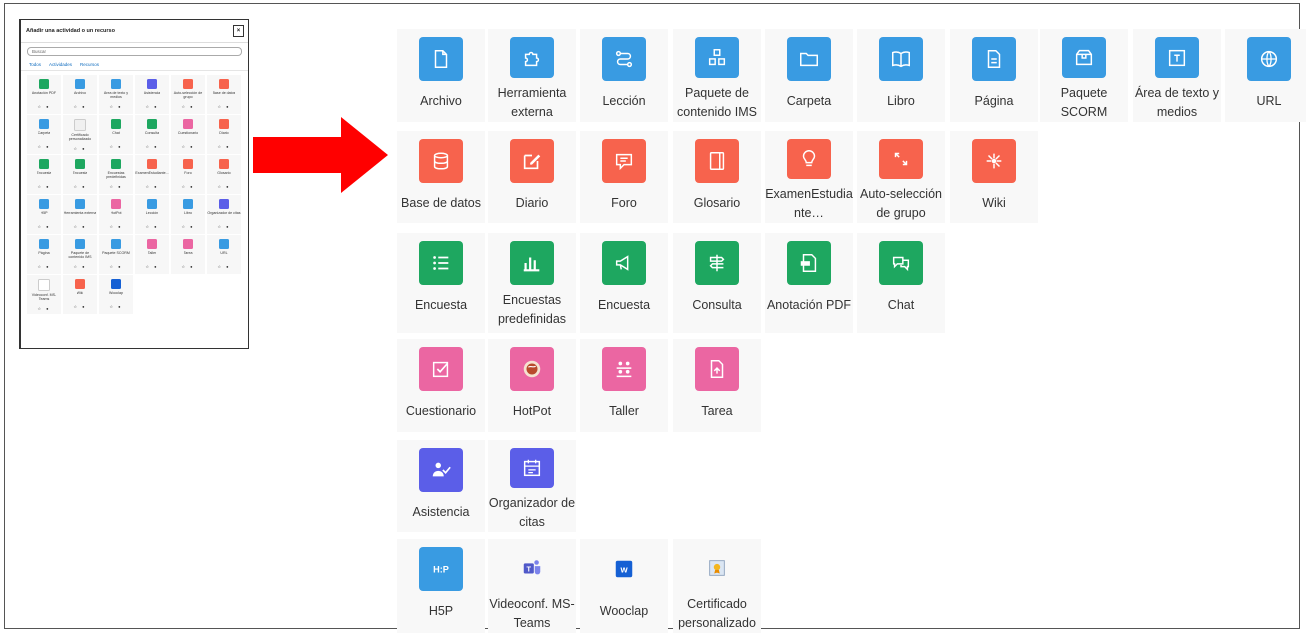 This screenshot has height=633, width=1306. I want to click on activity-tile-videoconf-ms-teams: T Videoconf. MS- Teams, so click(532, 586).